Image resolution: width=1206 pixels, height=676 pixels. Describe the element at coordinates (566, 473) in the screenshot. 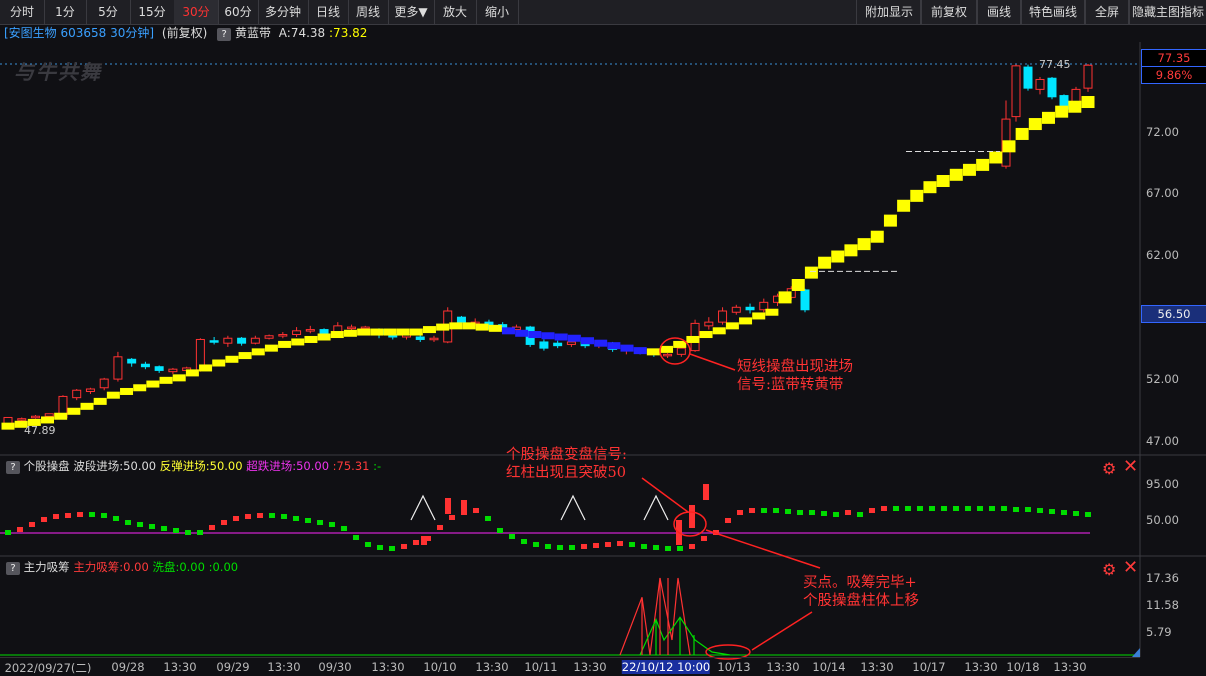

I see `annotation-line: 红柱出现且突破50` at that location.